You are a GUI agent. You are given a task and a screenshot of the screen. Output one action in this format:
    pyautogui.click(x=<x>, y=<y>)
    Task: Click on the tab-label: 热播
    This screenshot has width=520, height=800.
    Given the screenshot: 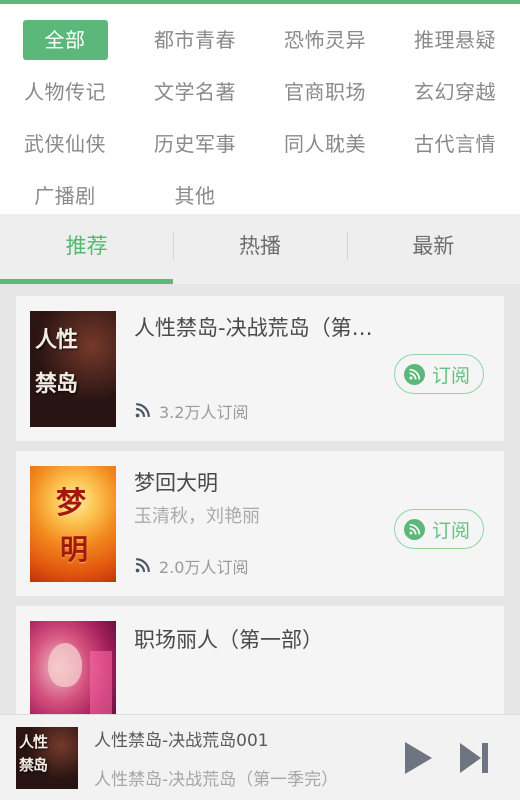 What is the action you would take?
    pyautogui.click(x=259, y=246)
    